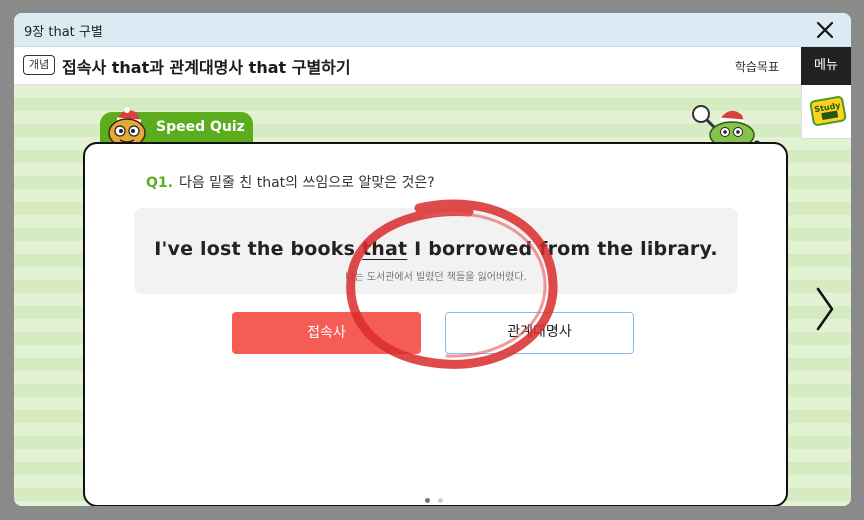 This screenshot has width=864, height=520. I want to click on study-logo: Study, so click(828, 111).